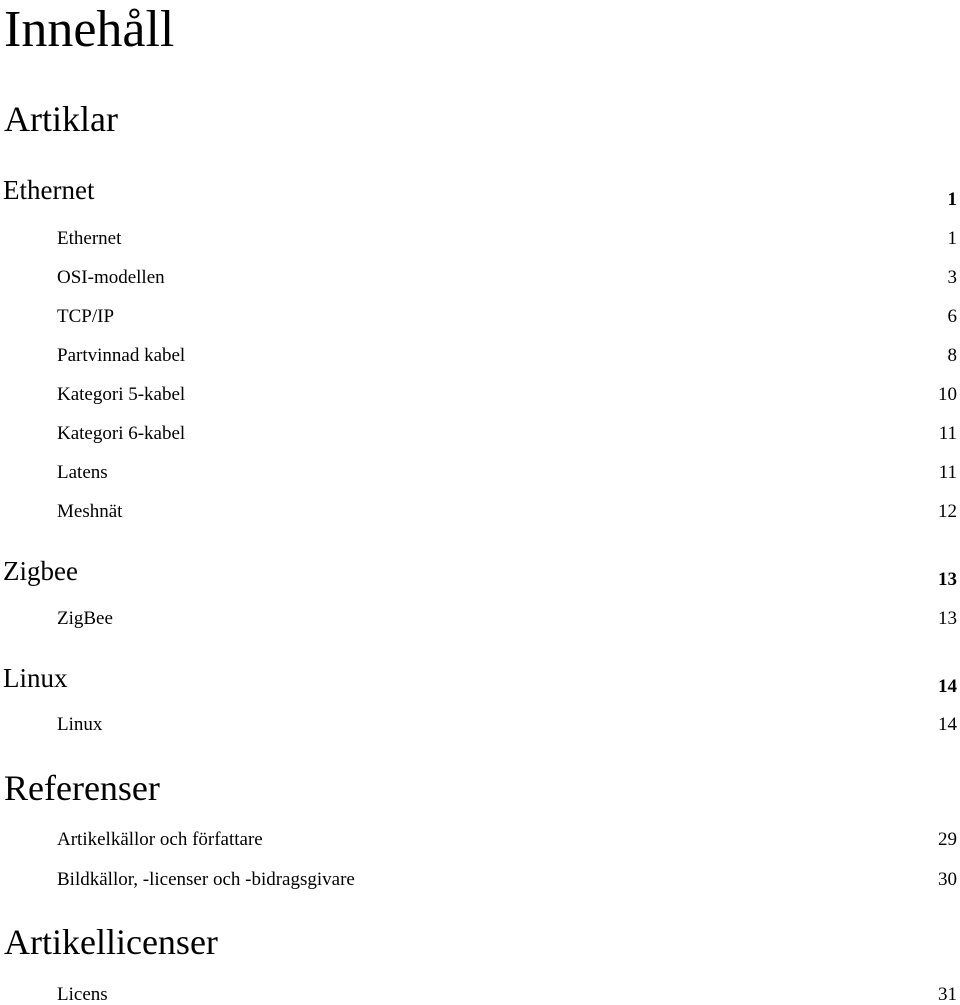 The width and height of the screenshot is (960, 1005). What do you see at coordinates (89, 29) in the screenshot?
I see `page-title: Innehåll` at bounding box center [89, 29].